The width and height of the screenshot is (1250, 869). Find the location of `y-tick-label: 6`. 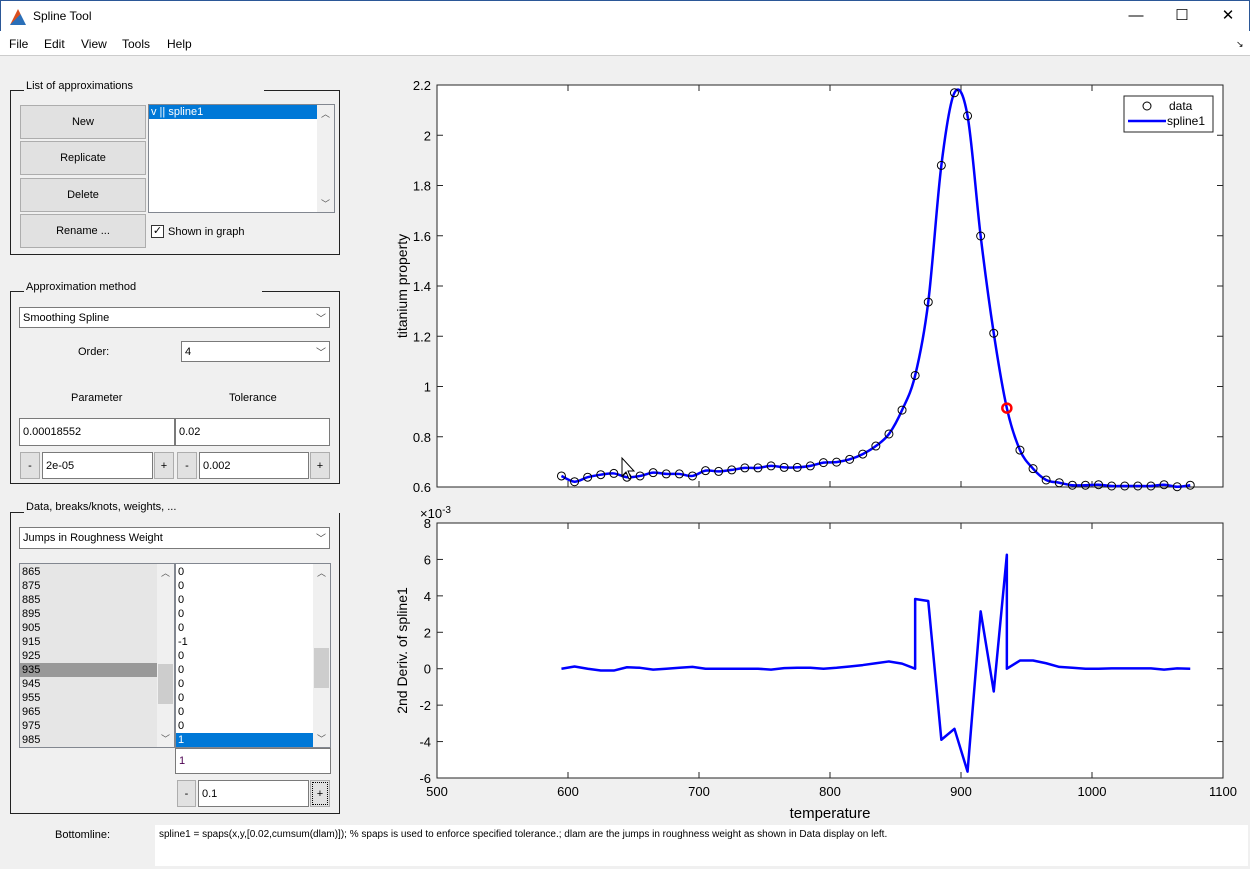

y-tick-label: 6 is located at coordinates (427, 559).